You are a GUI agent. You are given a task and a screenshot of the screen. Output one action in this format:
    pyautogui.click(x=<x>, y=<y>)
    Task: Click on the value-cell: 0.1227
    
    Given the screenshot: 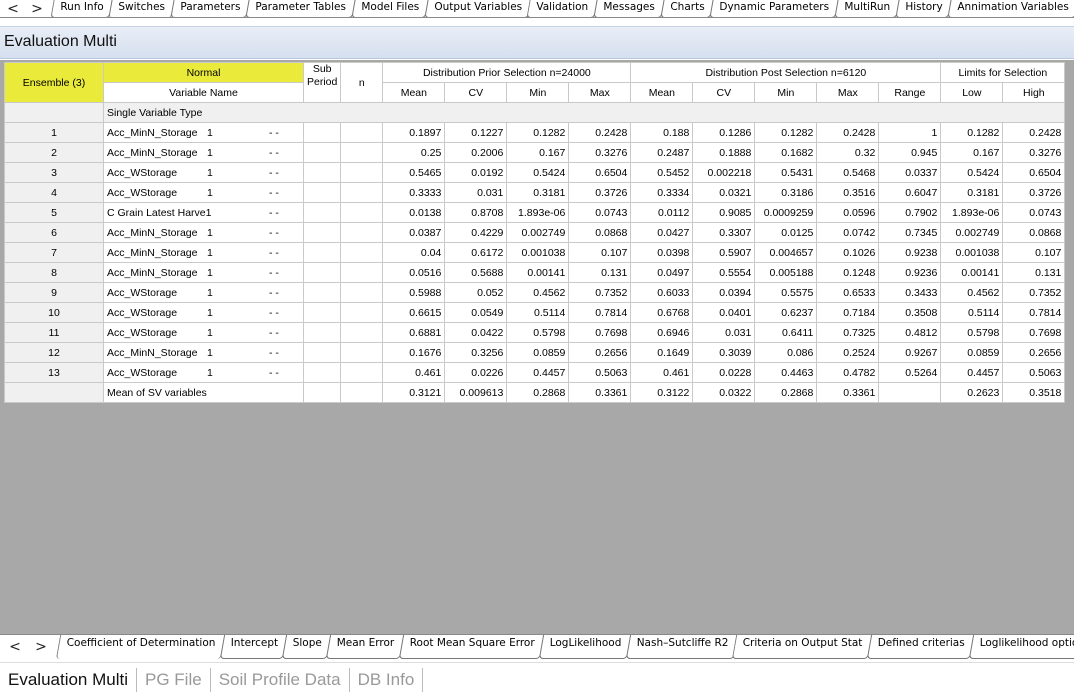 What is the action you would take?
    pyautogui.click(x=476, y=132)
    